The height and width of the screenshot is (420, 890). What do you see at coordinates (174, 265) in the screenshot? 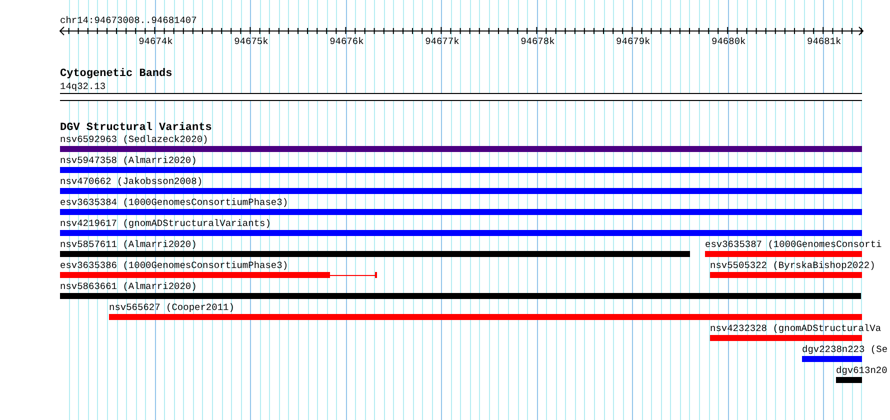
I see `feature-label: esv3635386 (1000GenomesConsortiumPhase3)` at bounding box center [174, 265].